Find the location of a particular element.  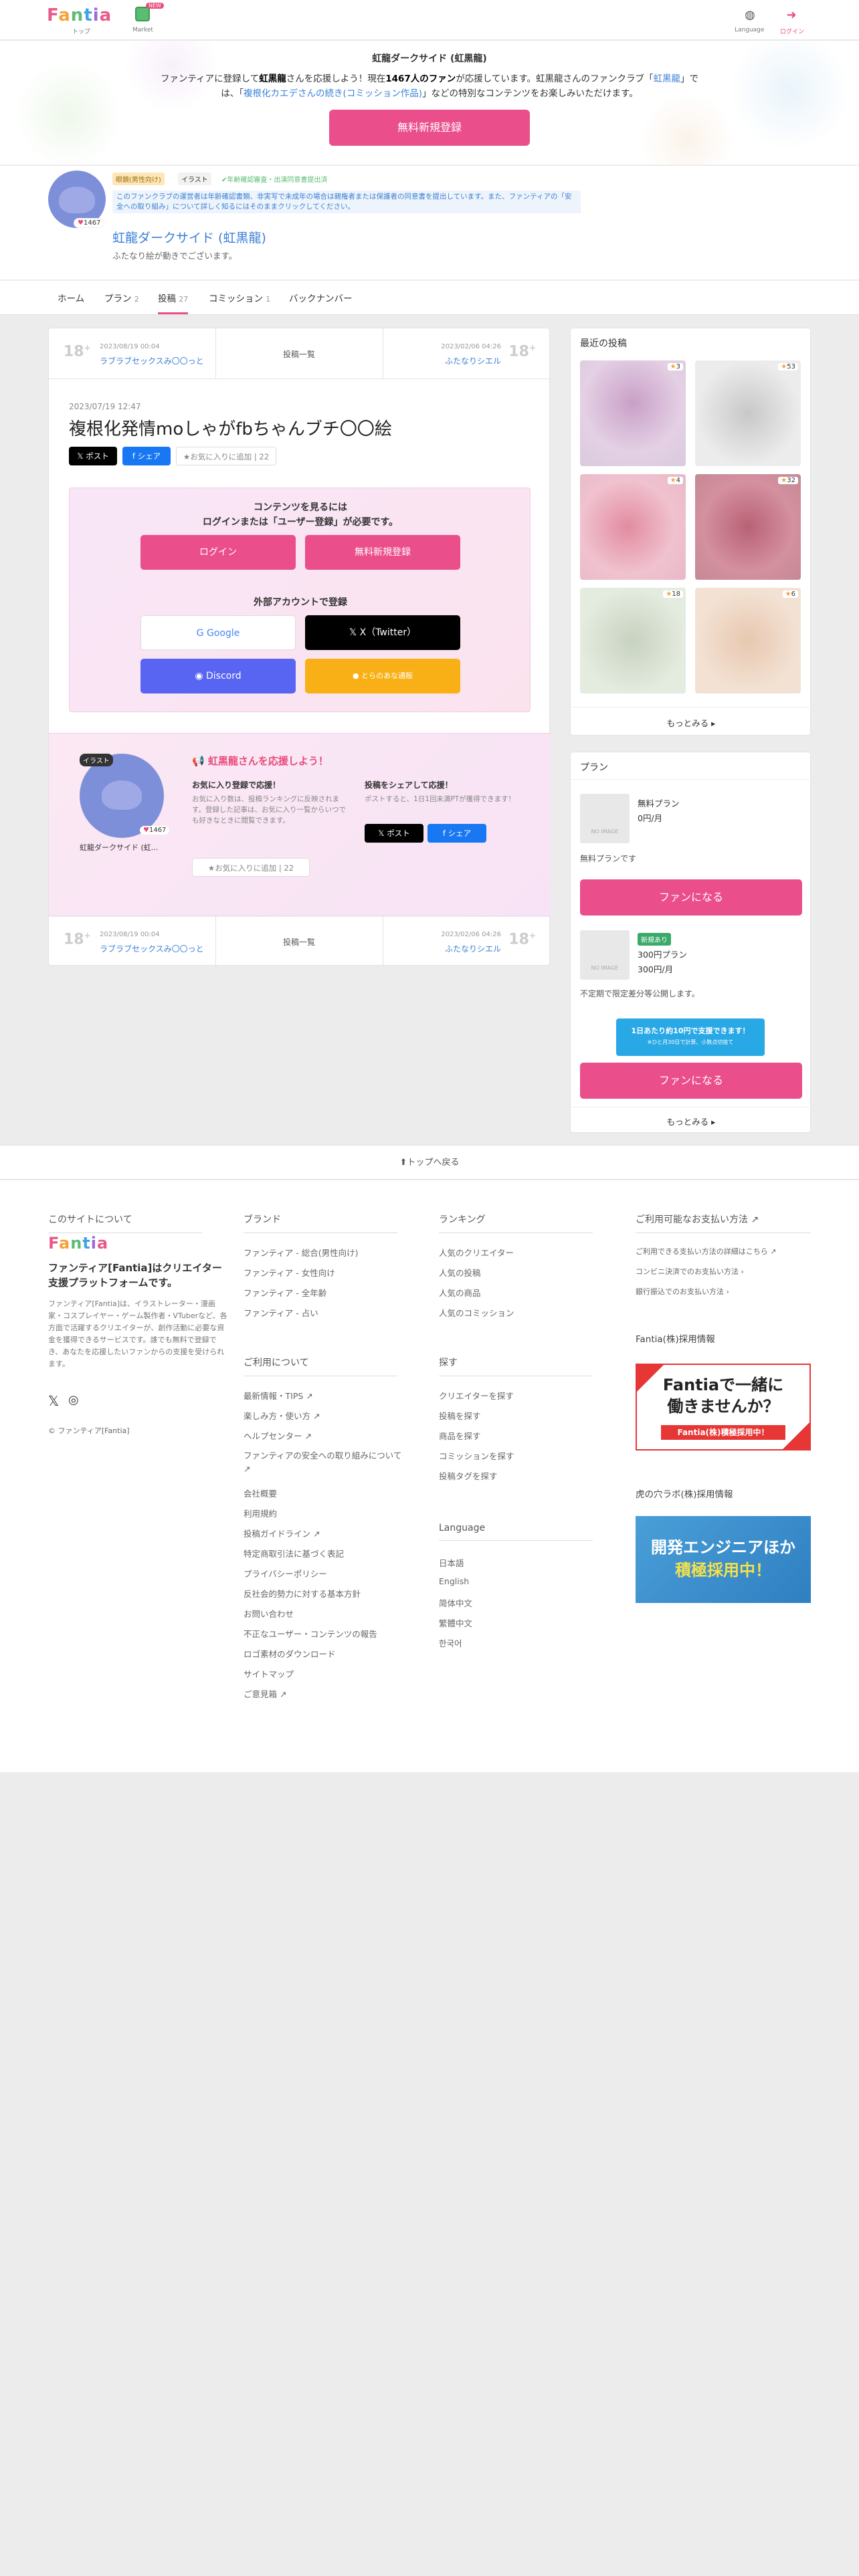

google-login-button: G Google is located at coordinates (218, 632).